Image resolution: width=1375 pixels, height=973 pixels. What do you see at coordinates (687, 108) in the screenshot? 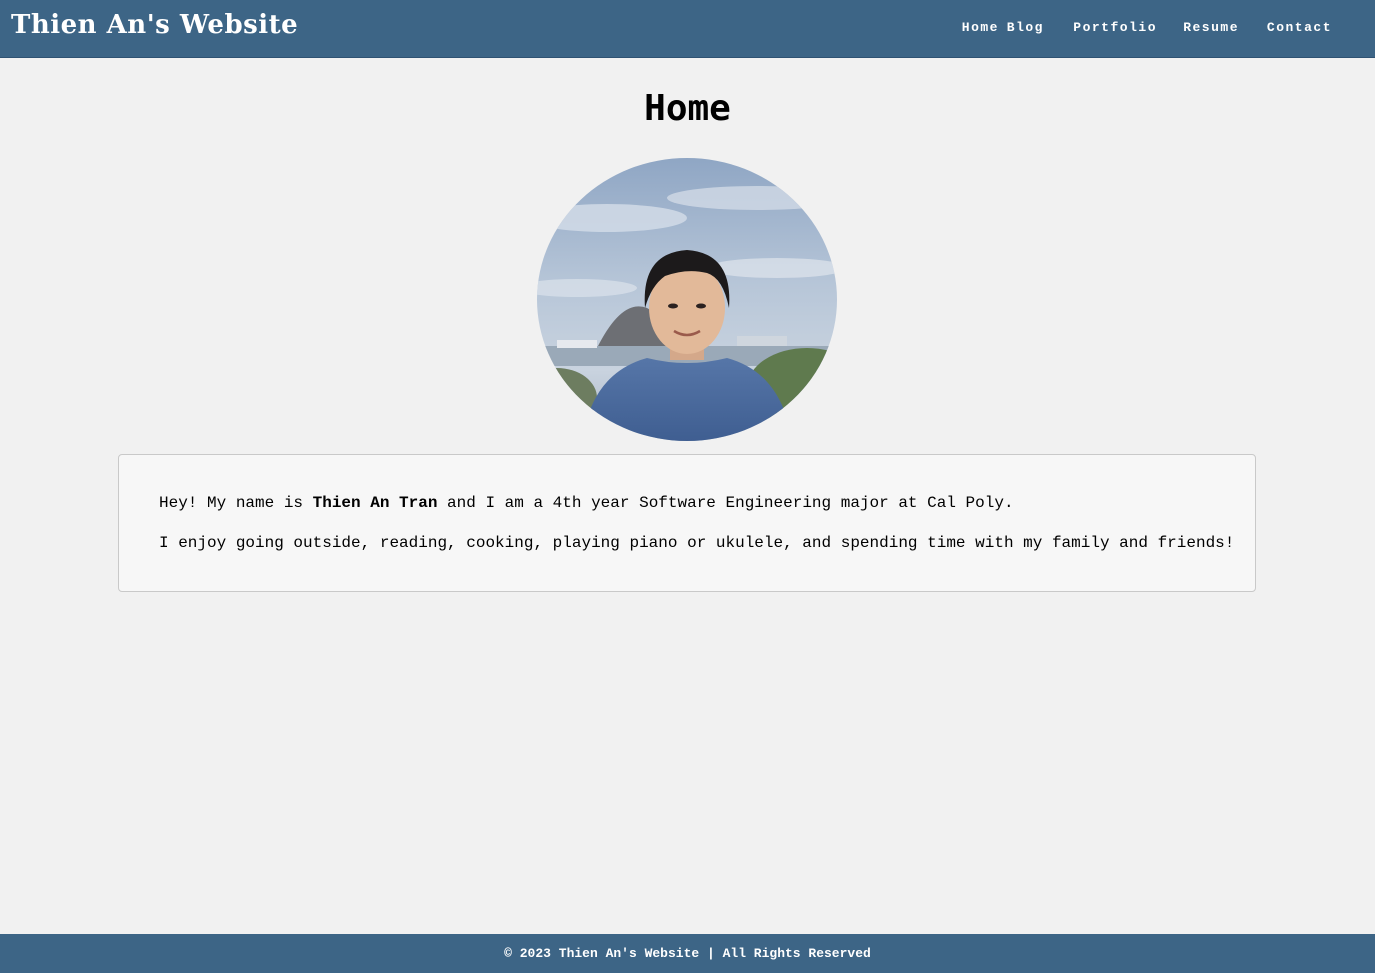
I see `page-title: Home` at bounding box center [687, 108].